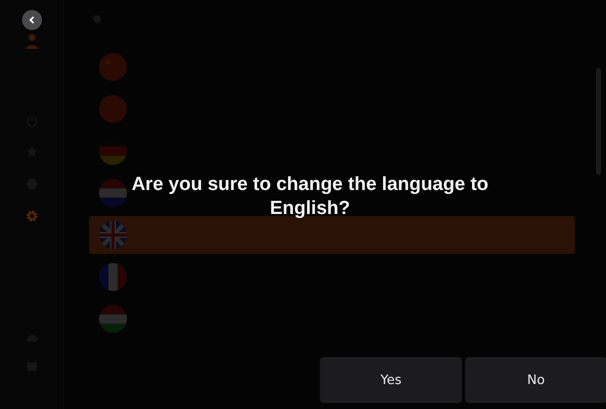 This screenshot has width=606, height=409. Describe the element at coordinates (310, 197) in the screenshot. I see `dialog-message: Are you sure to change the language to English?` at that location.